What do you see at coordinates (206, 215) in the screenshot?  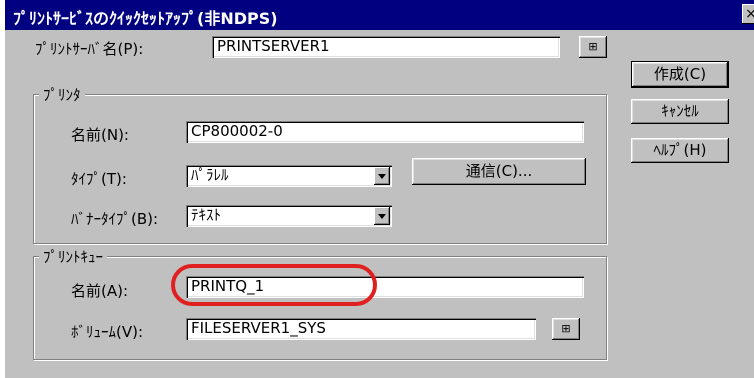 I see `banner-type-value: ﾃｷｽﾄ` at bounding box center [206, 215].